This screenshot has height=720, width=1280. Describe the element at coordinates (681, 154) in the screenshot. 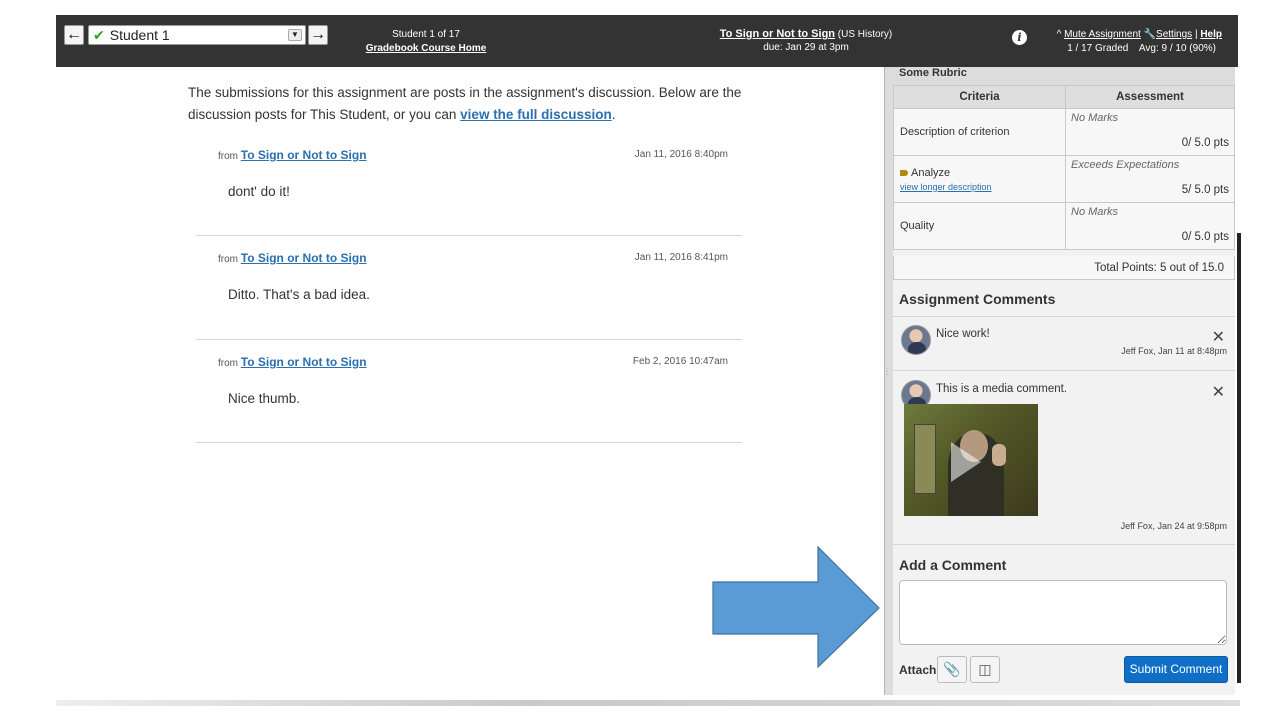

I see `post-date: Jan 11, 2016 8:40pm` at that location.